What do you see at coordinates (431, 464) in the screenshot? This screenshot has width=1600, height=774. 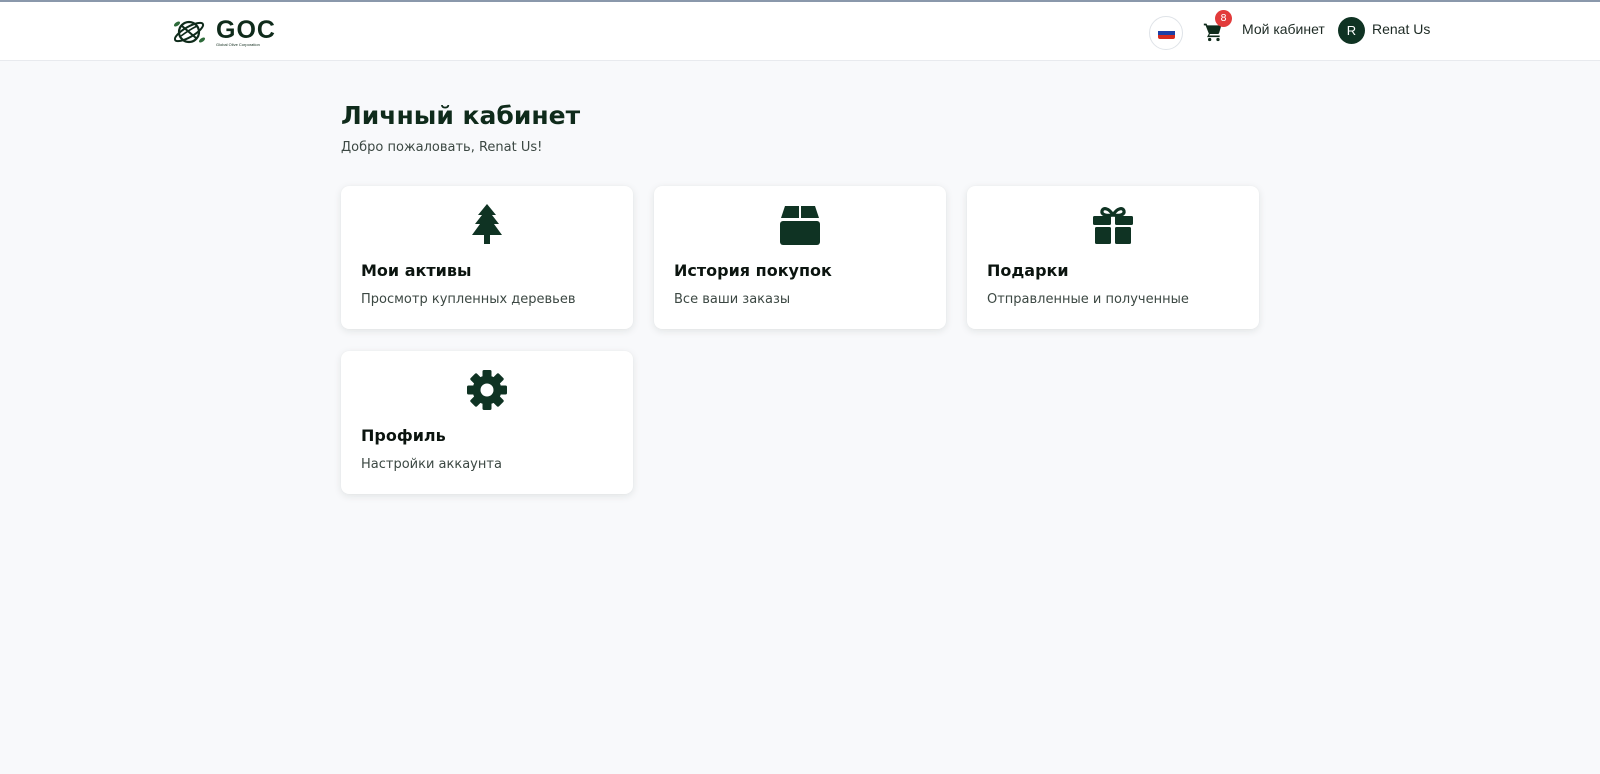 I see `card-description: Настройки аккаунта` at bounding box center [431, 464].